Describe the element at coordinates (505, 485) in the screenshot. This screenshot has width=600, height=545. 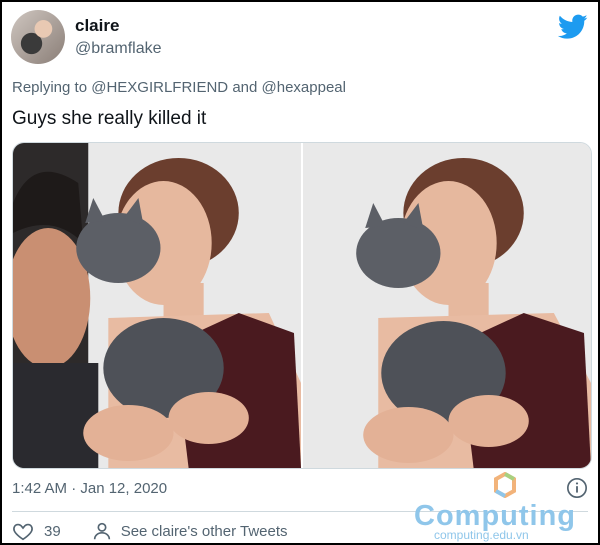
I see `watermark-logo-icon` at that location.